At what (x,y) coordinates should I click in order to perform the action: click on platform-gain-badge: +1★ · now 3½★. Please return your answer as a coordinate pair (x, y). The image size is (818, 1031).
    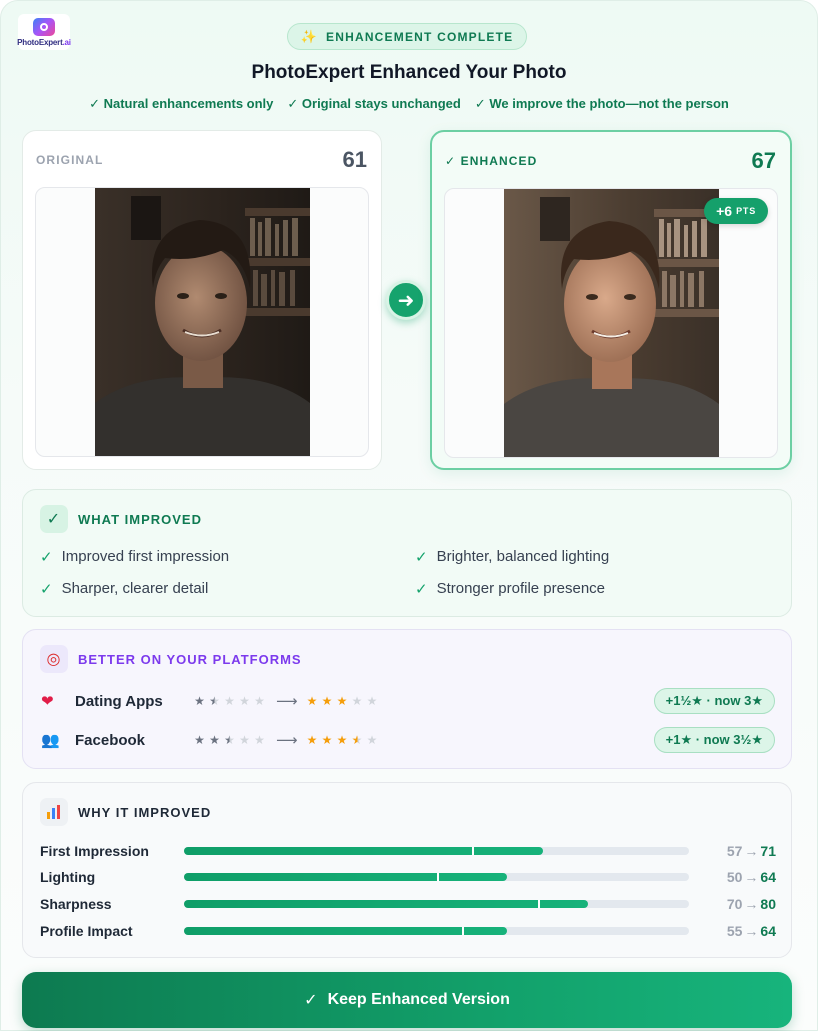
    Looking at the image, I should click on (714, 740).